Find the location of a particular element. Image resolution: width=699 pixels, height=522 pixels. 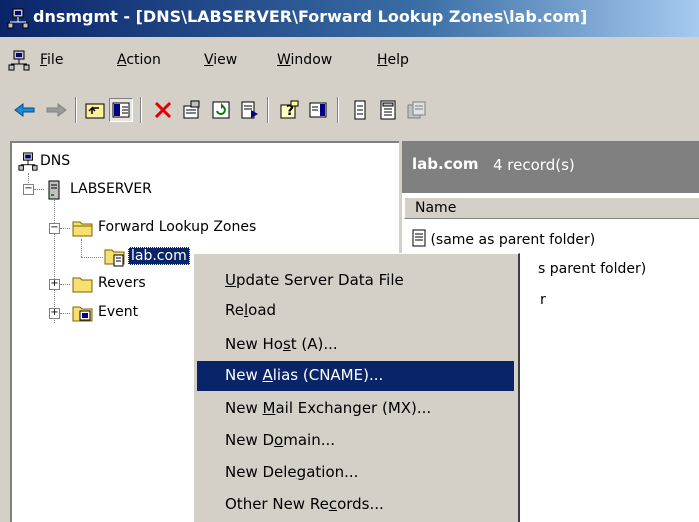

refresh-icon is located at coordinates (221, 110).